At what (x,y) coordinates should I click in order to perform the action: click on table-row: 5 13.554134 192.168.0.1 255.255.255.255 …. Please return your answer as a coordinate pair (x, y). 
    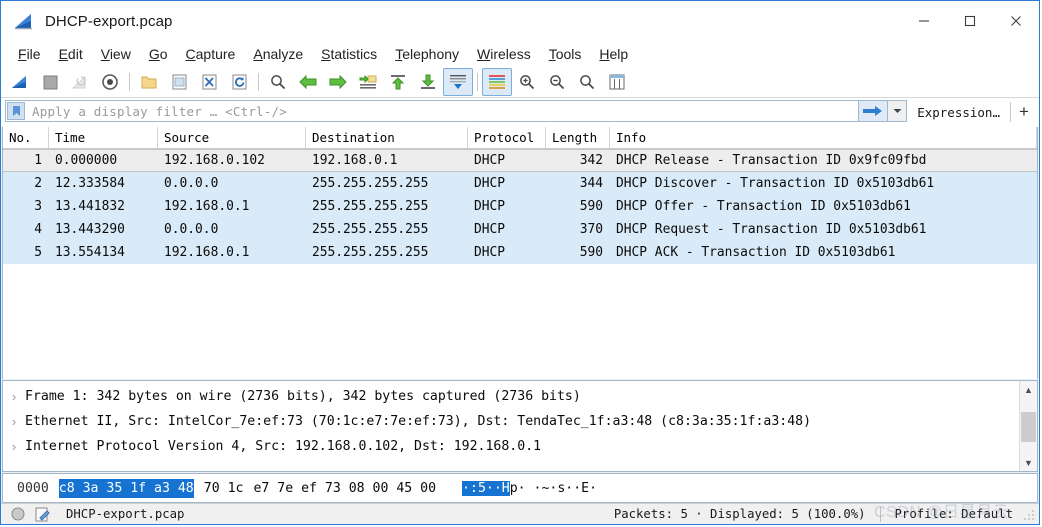
    Looking at the image, I should click on (520, 252).